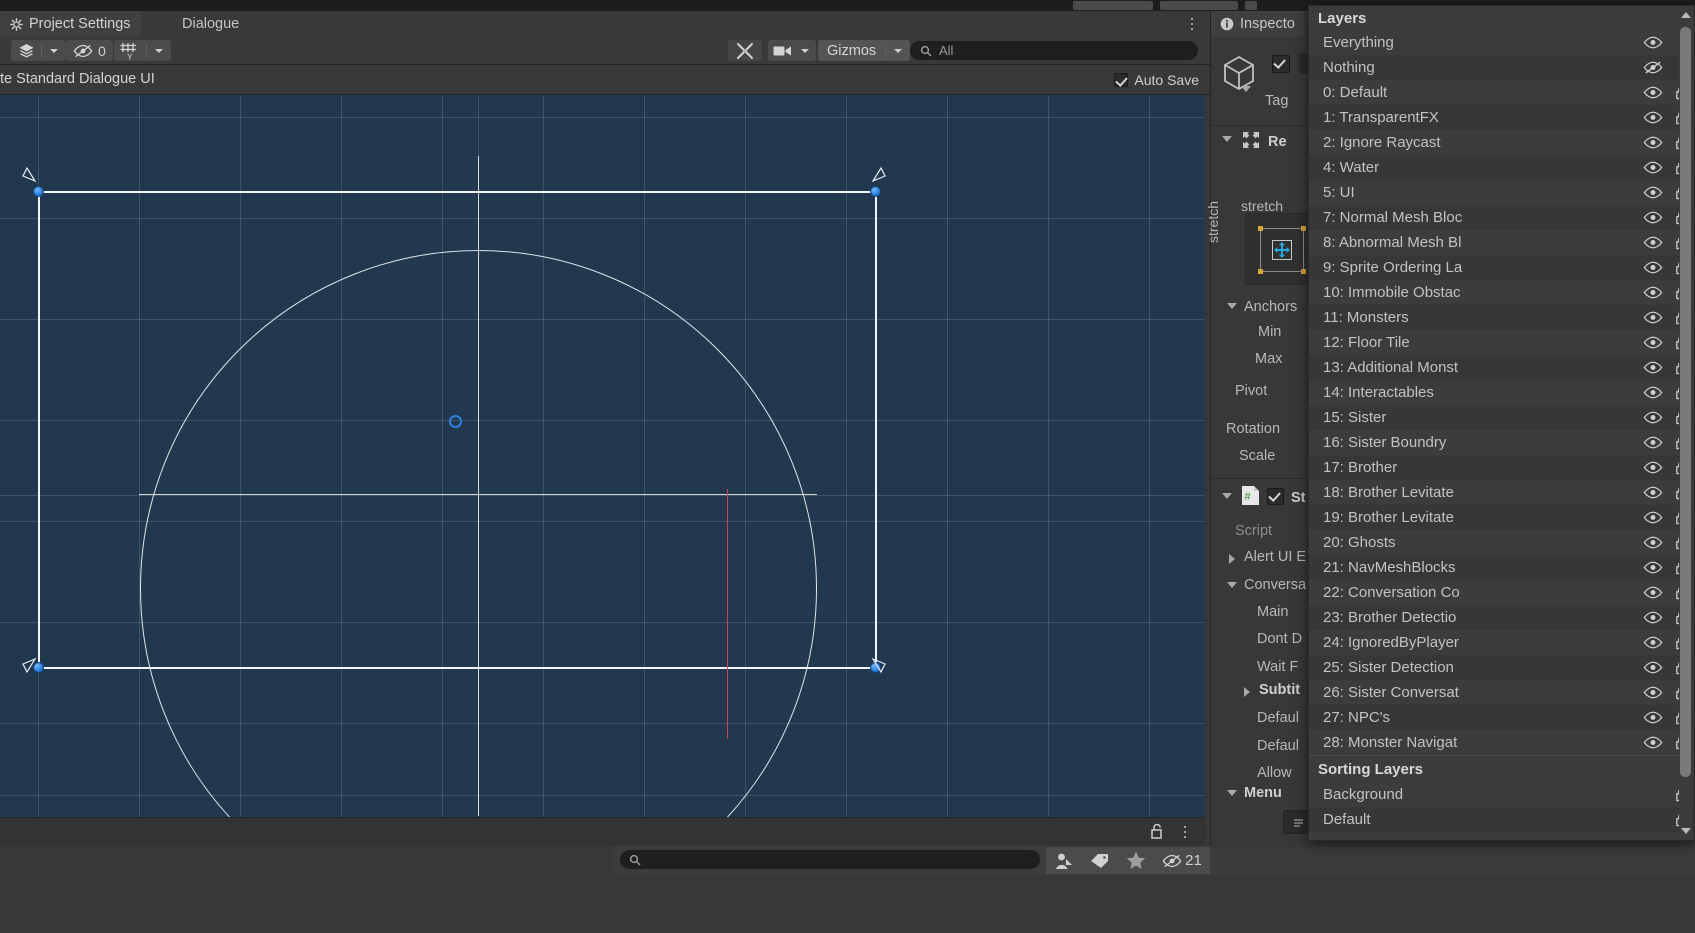 This screenshot has height=933, width=1695. I want to click on layer-row: 13: Additional Monst, so click(1501, 367).